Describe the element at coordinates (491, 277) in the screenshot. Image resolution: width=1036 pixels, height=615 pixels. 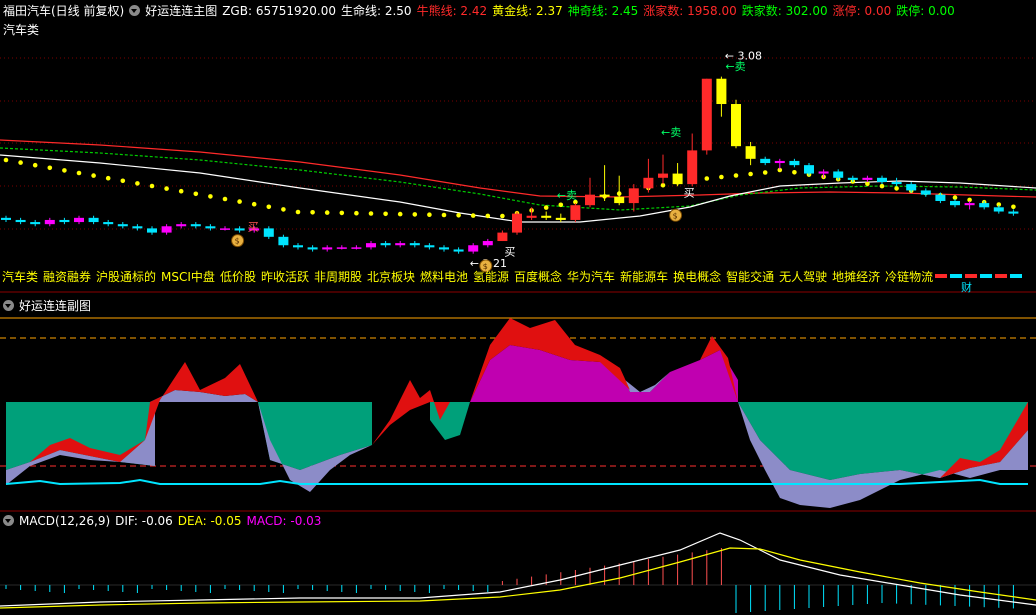
I see `concept-tag: 氢能源` at that location.